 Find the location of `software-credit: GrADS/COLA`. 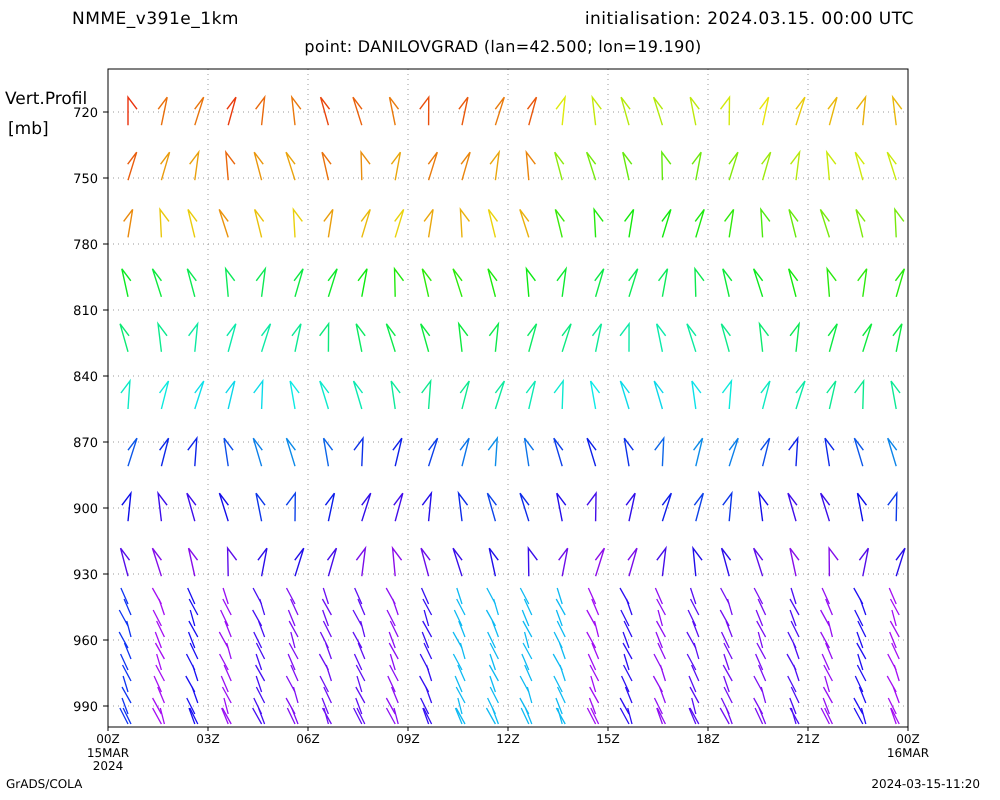

software-credit: GrADS/COLA is located at coordinates (44, 784).